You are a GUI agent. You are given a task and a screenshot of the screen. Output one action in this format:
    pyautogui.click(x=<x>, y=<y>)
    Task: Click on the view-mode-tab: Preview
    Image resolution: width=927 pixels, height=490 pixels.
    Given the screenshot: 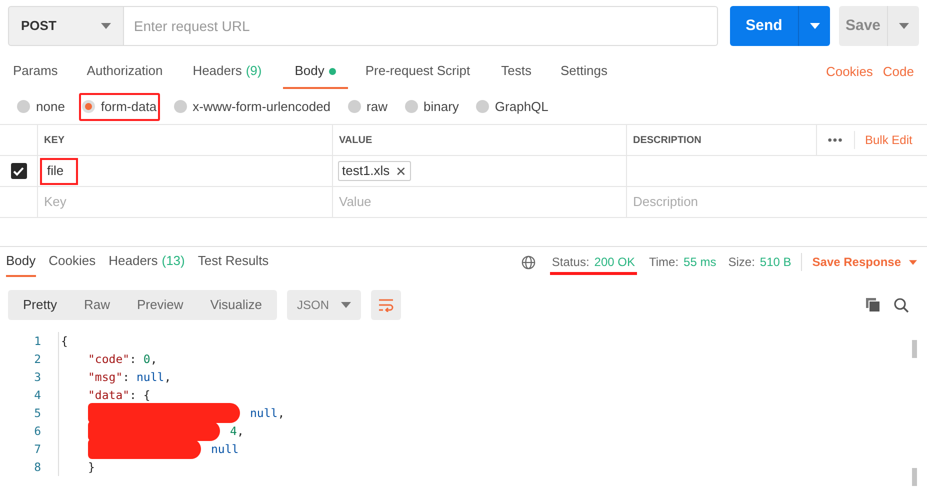 What is the action you would take?
    pyautogui.click(x=160, y=305)
    